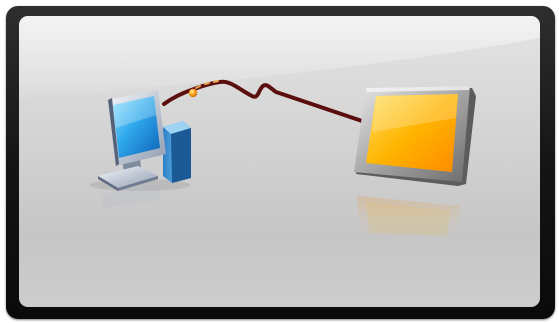 This screenshot has height=323, width=559. What do you see at coordinates (263, 101) in the screenshot?
I see `cable` at bounding box center [263, 101].